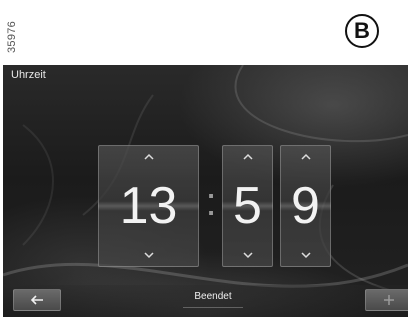 This screenshot has width=411, height=317. I want to click on minutes-ones-value: 9, so click(305, 206).